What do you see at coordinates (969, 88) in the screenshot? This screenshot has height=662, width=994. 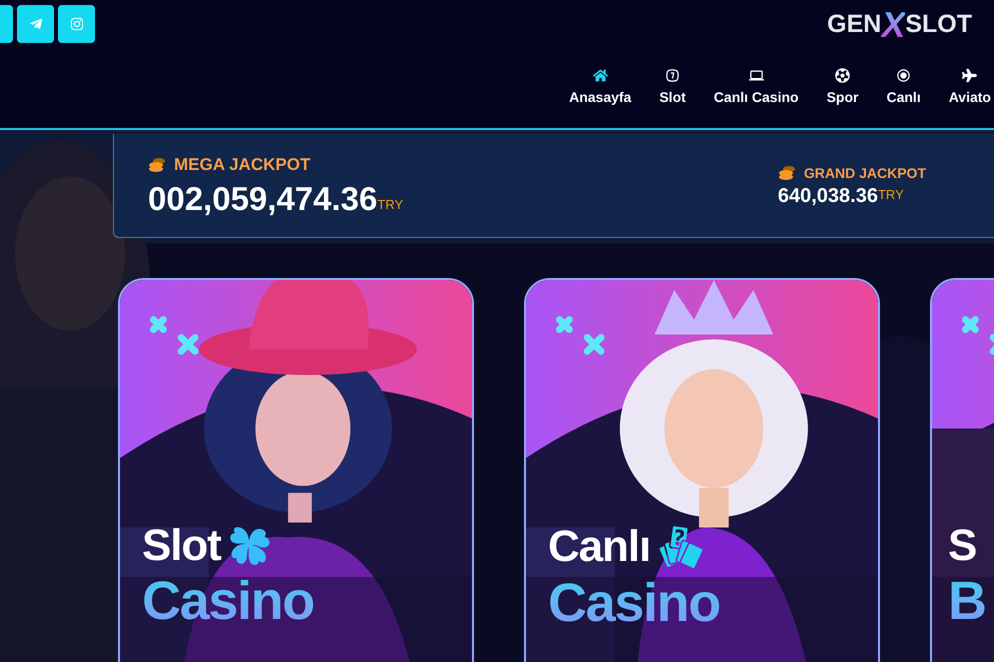 I see `nav-link: Aviato` at bounding box center [969, 88].